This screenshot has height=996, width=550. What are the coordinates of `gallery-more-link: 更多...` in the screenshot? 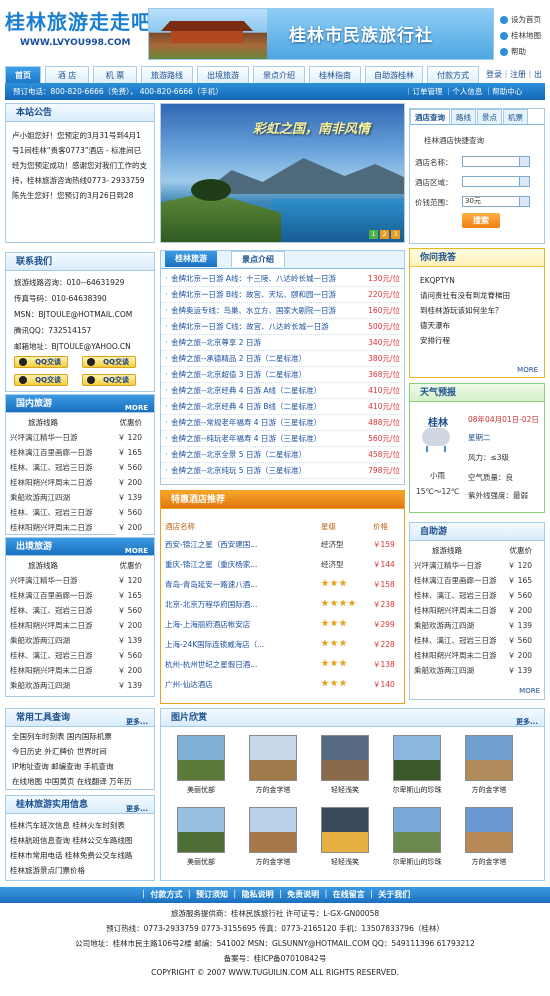 It's located at (527, 722).